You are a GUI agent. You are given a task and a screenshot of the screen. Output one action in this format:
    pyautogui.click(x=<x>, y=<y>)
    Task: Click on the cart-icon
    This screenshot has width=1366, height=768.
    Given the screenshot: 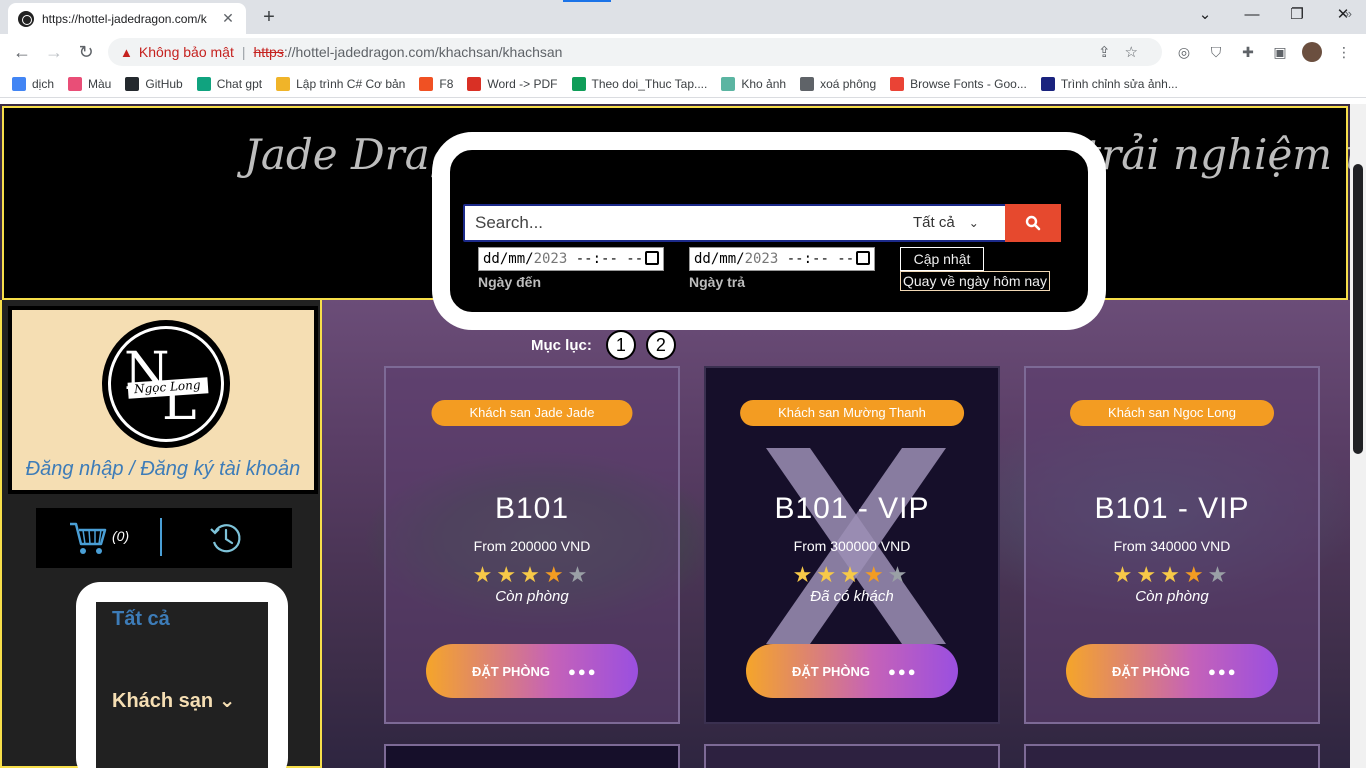 What is the action you would take?
    pyautogui.click(x=88, y=538)
    